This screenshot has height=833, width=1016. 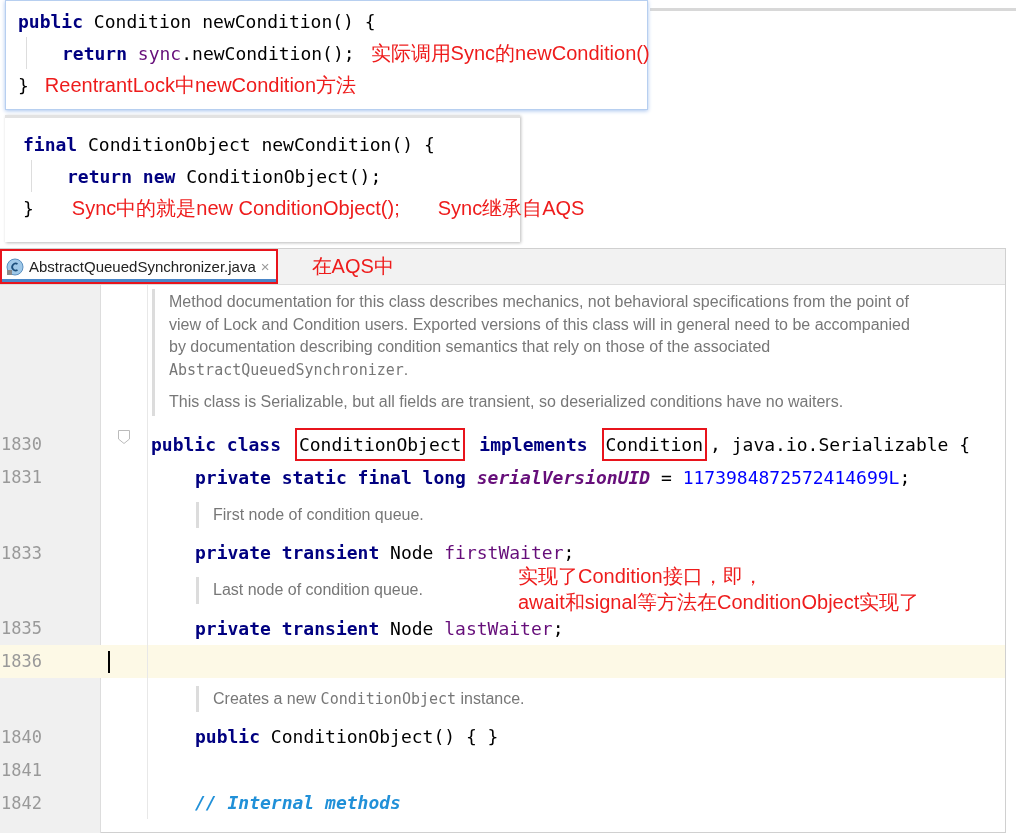 I want to click on field-name: firstWaiter, so click(x=504, y=552).